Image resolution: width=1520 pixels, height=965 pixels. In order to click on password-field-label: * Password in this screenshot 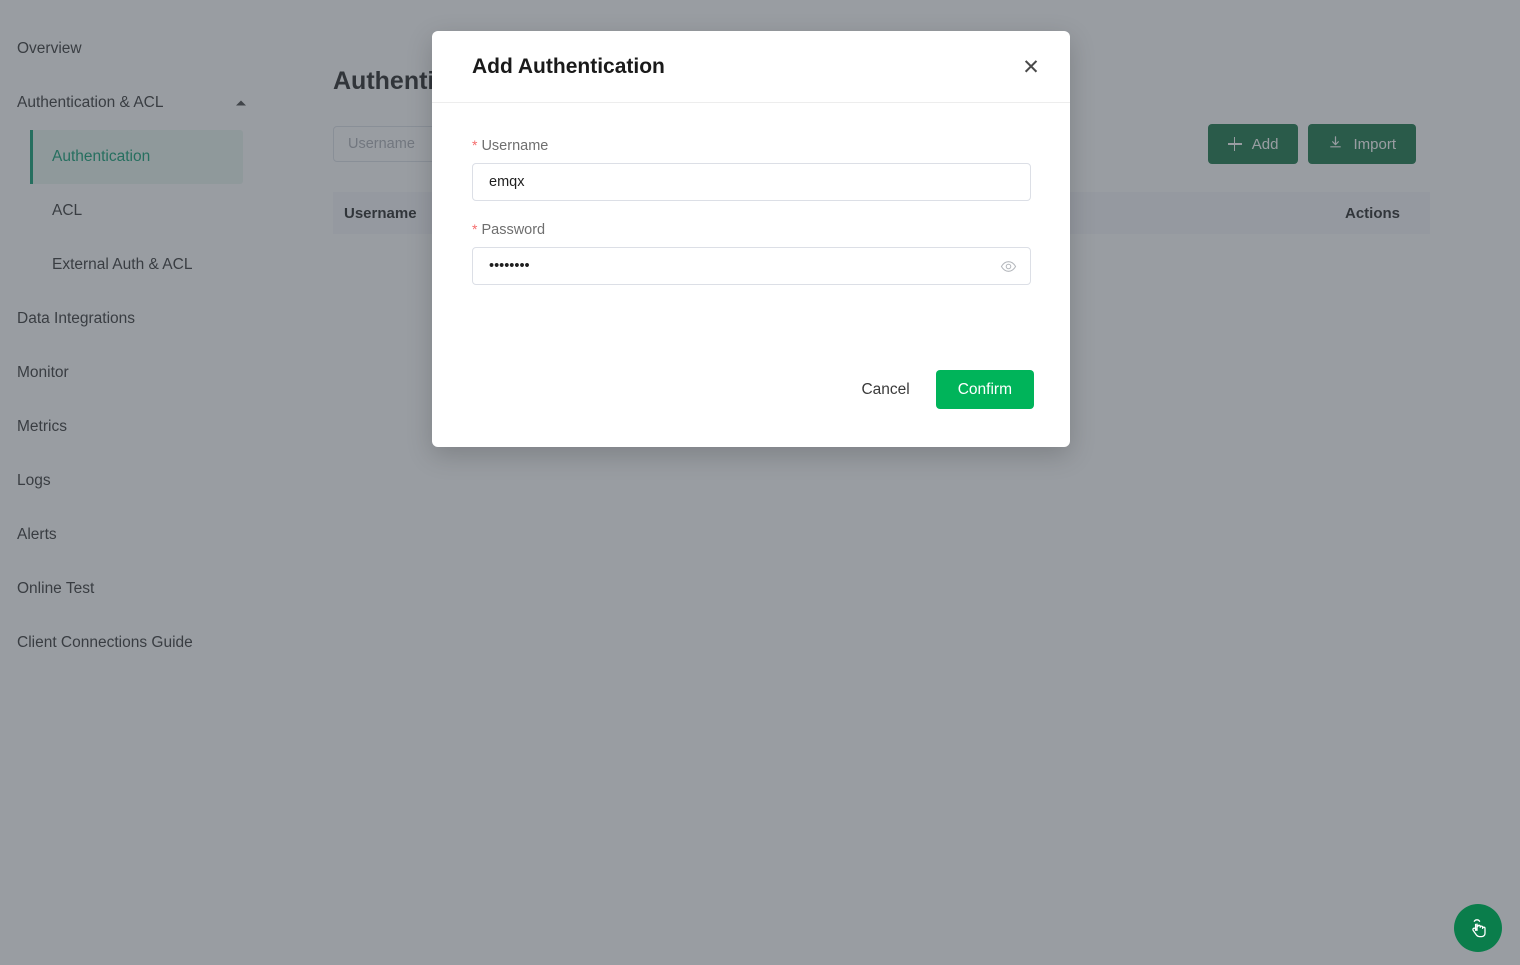, I will do `click(751, 229)`.